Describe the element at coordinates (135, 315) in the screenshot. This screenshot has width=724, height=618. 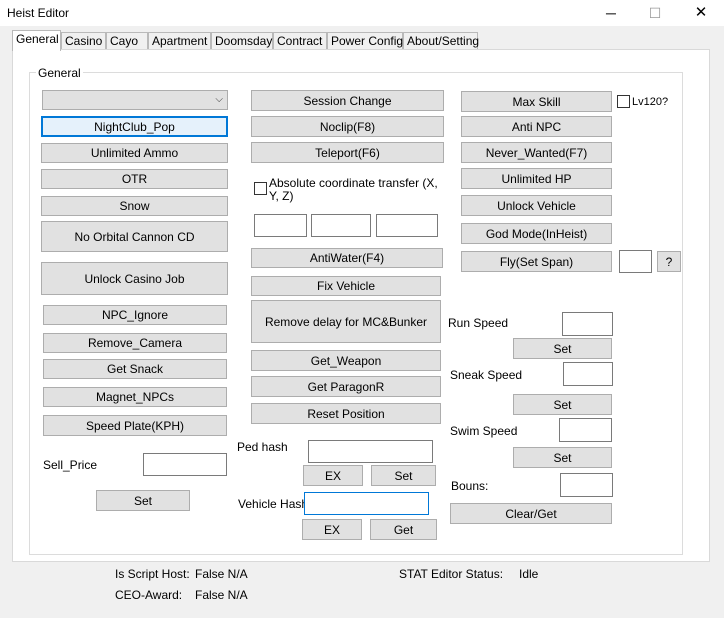
I see `npc-ignore-button: NPC_Ignore` at that location.